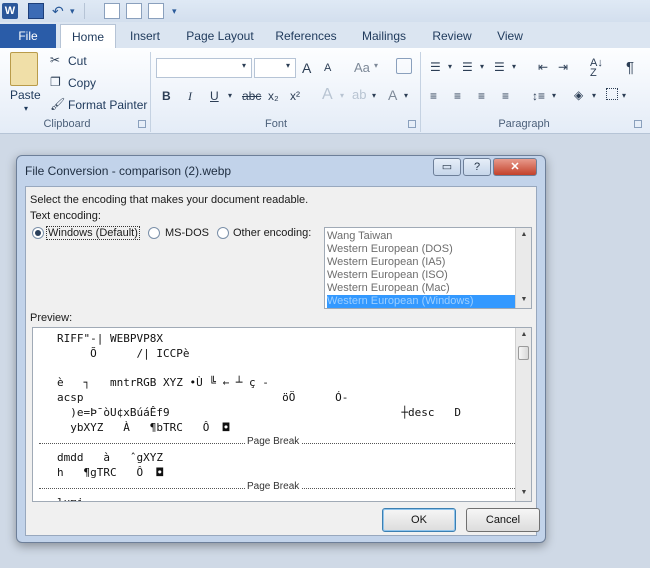 The height and width of the screenshot is (568, 650). I want to click on numbering-icon: ☰, so click(467, 67).